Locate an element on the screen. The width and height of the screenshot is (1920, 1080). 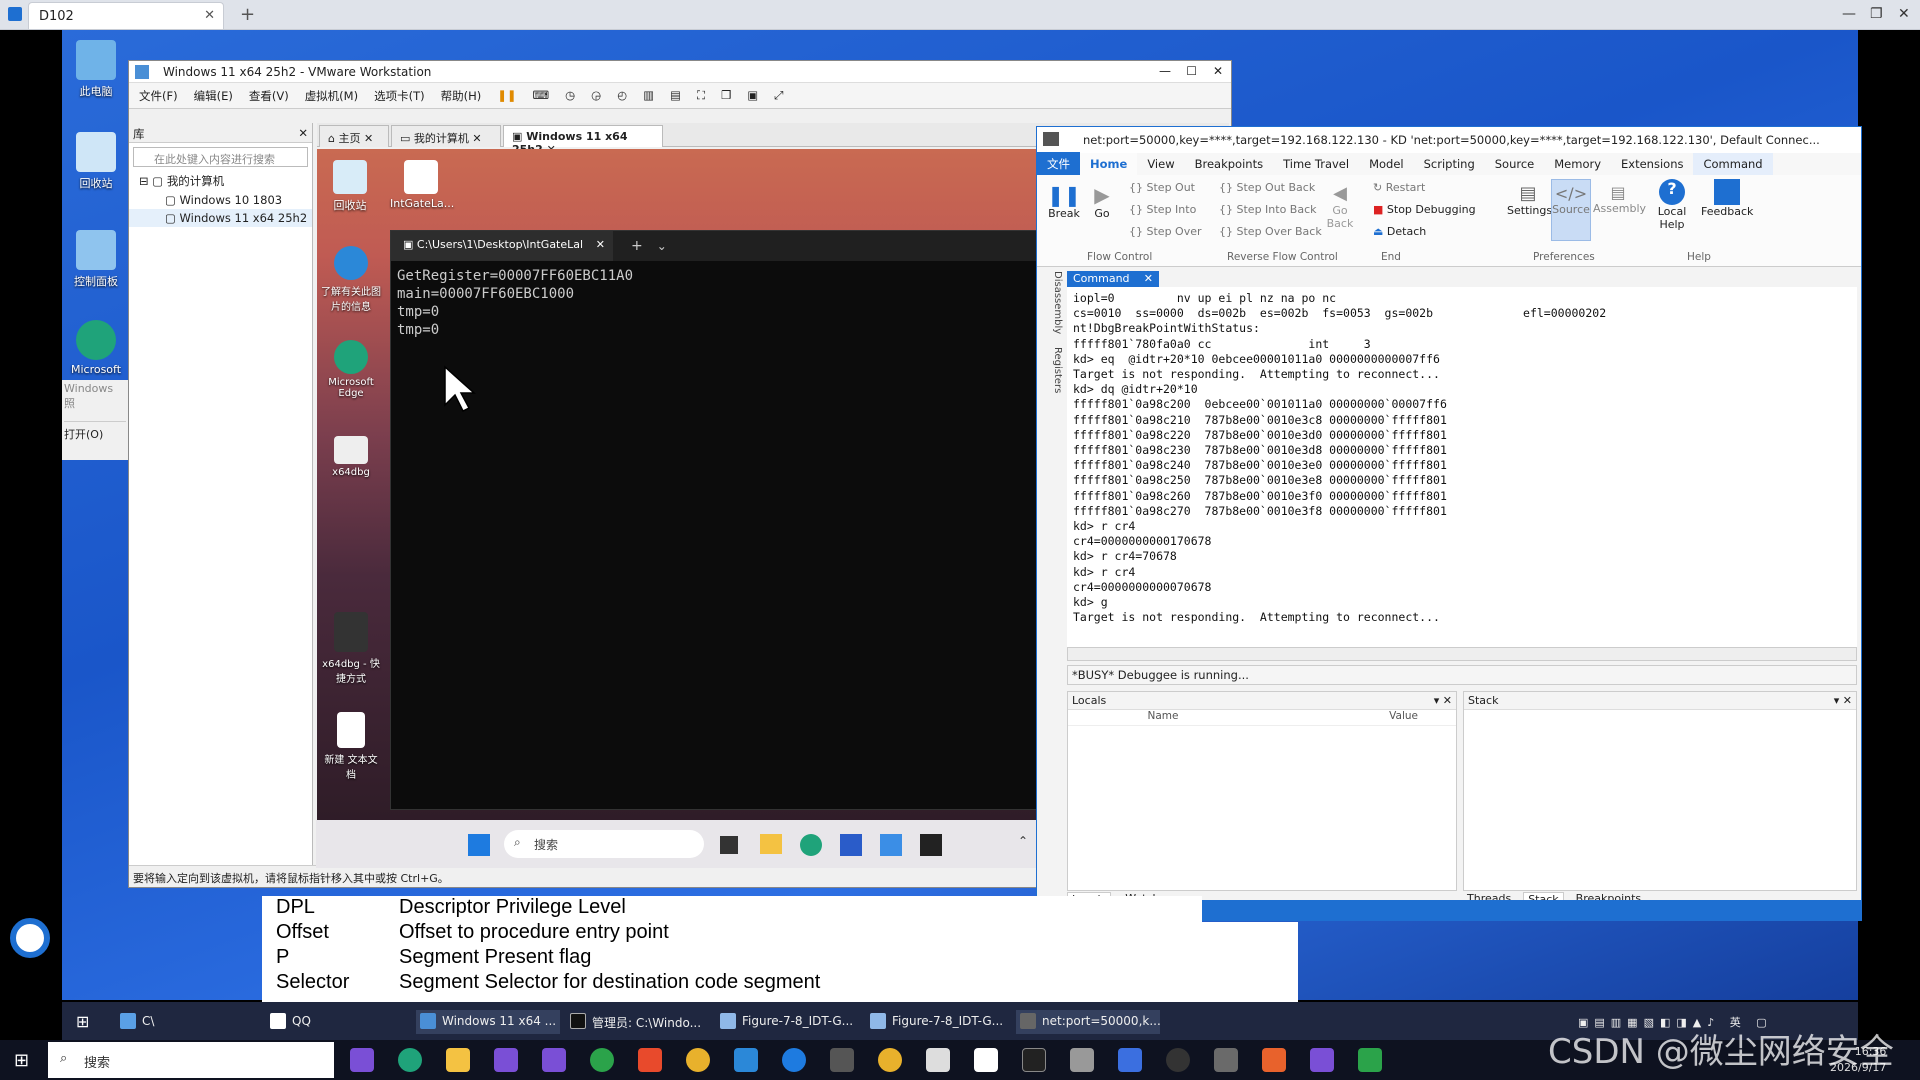
desktop-icon-edge: Microsoft is located at coordinates (96, 348).